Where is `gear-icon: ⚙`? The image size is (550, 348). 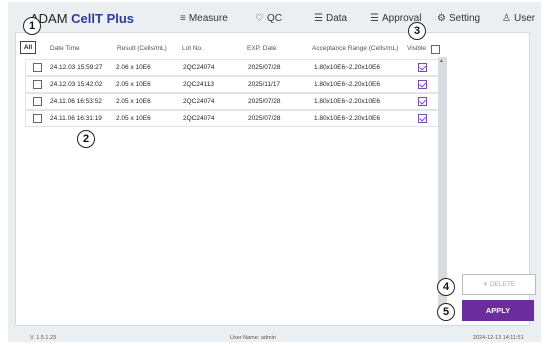 gear-icon: ⚙ is located at coordinates (441, 18).